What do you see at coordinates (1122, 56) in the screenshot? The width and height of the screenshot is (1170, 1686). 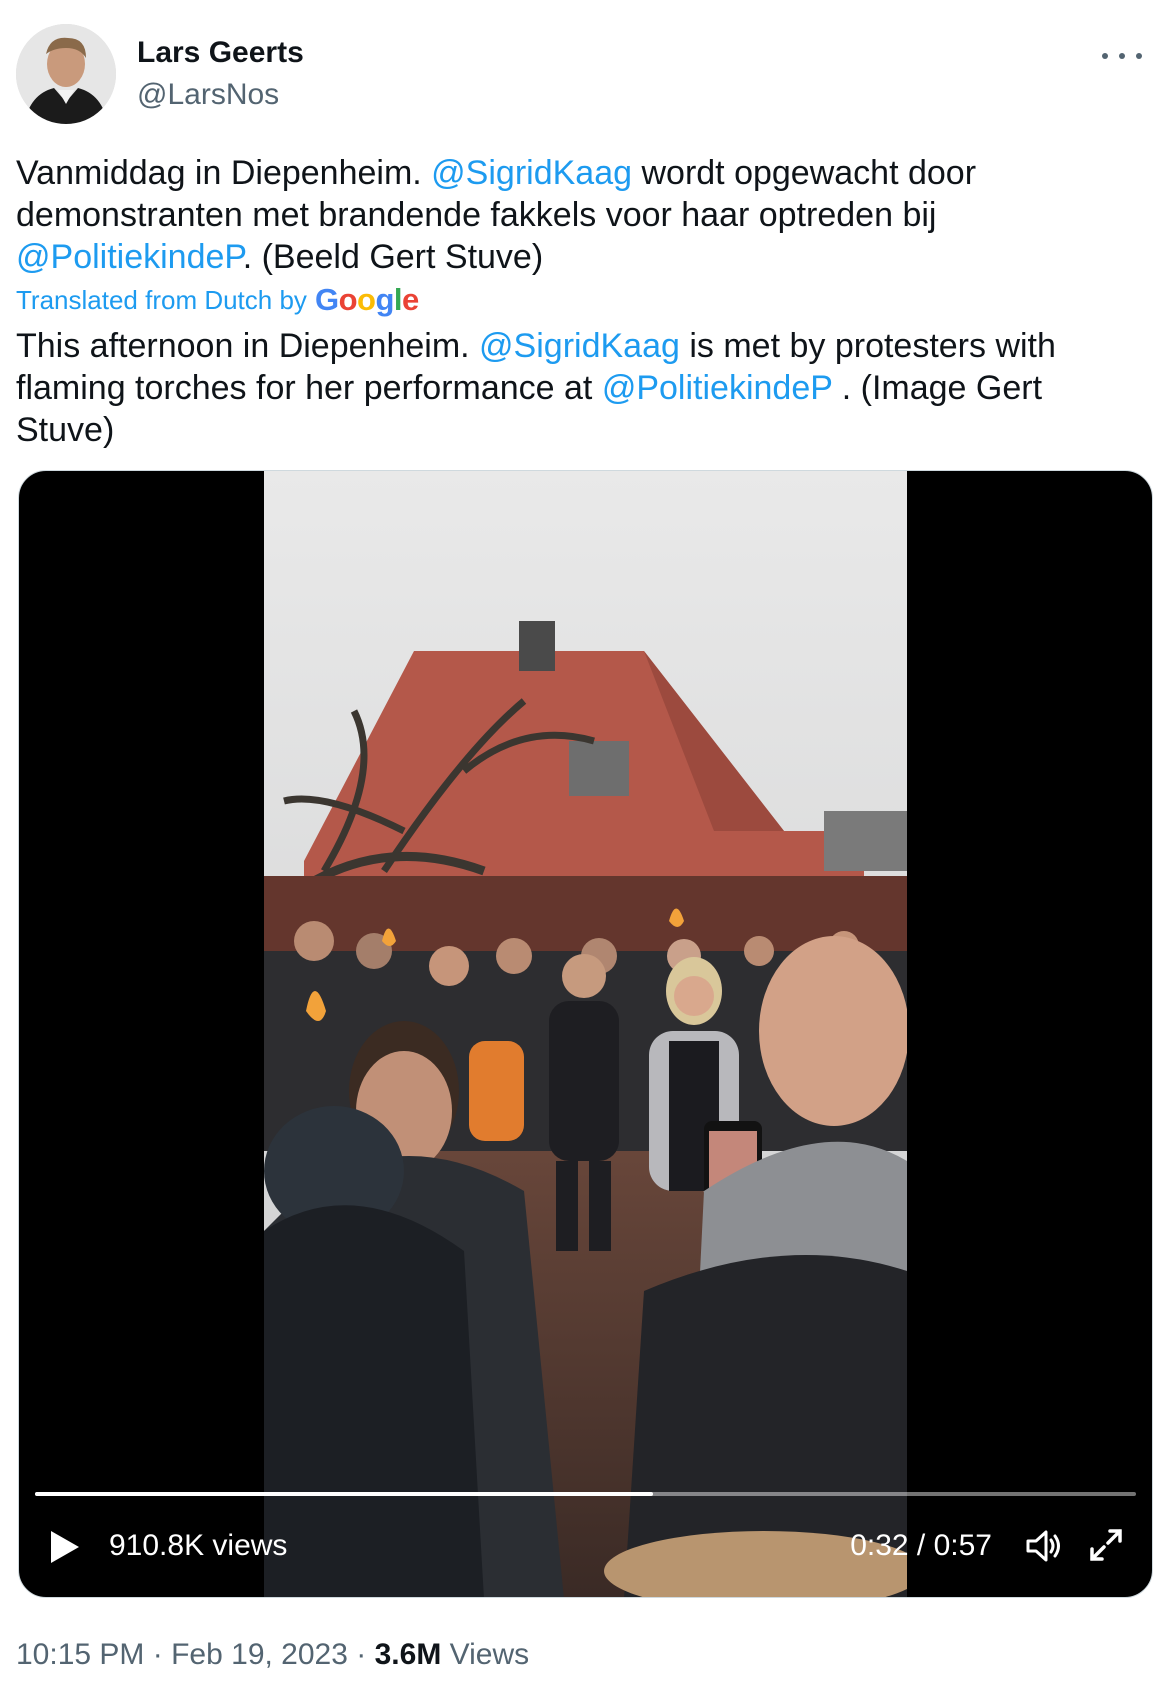 I see `more-icon` at bounding box center [1122, 56].